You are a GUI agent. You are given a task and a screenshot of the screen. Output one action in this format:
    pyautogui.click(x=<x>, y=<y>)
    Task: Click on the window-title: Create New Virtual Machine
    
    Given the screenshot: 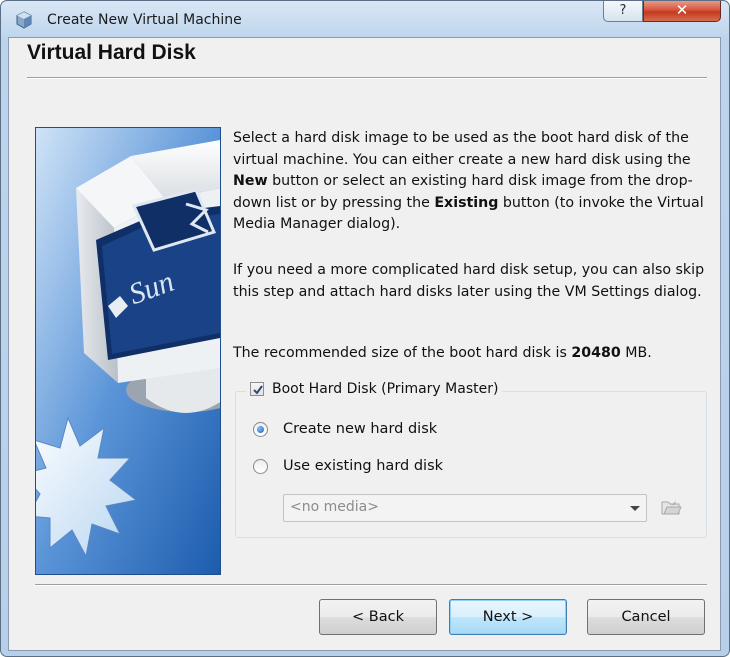 What is the action you would take?
    pyautogui.click(x=144, y=20)
    